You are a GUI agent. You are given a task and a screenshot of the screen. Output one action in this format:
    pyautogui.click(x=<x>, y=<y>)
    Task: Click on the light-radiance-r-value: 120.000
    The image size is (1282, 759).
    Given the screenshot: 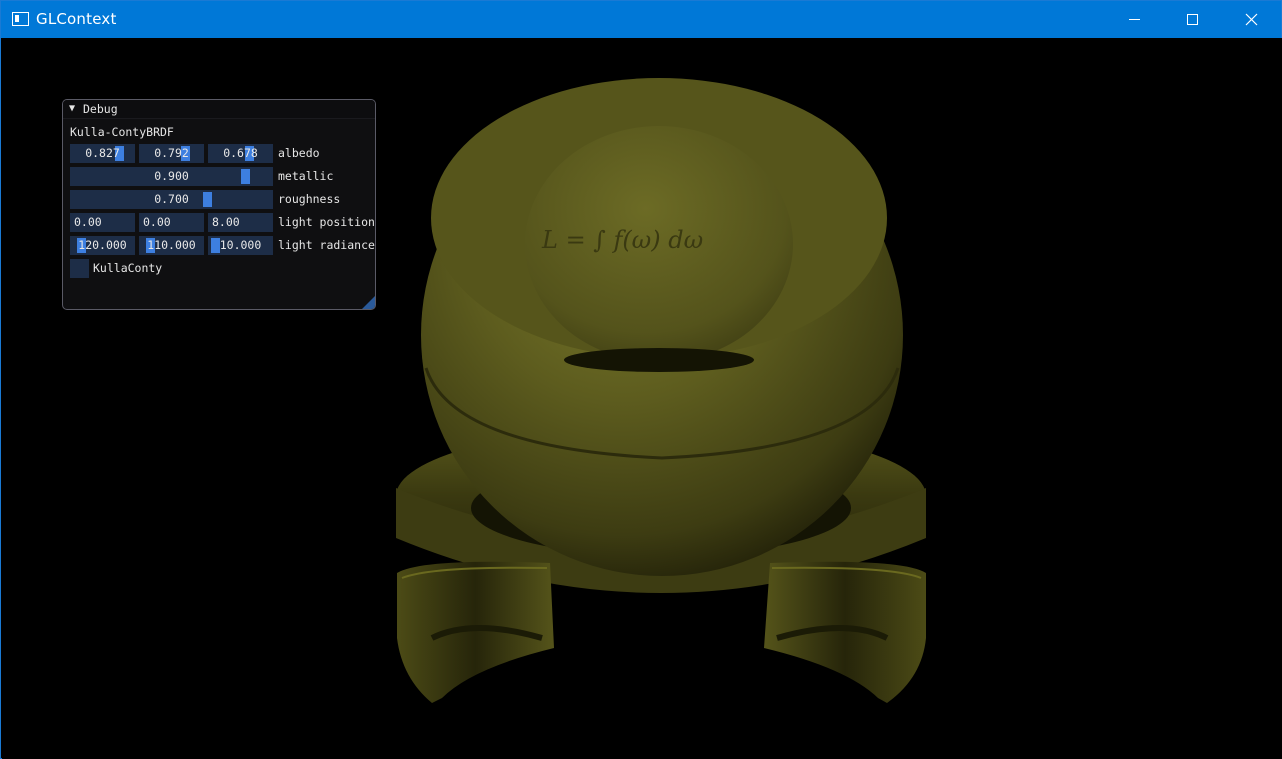 What is the action you would take?
    pyautogui.click(x=102, y=245)
    